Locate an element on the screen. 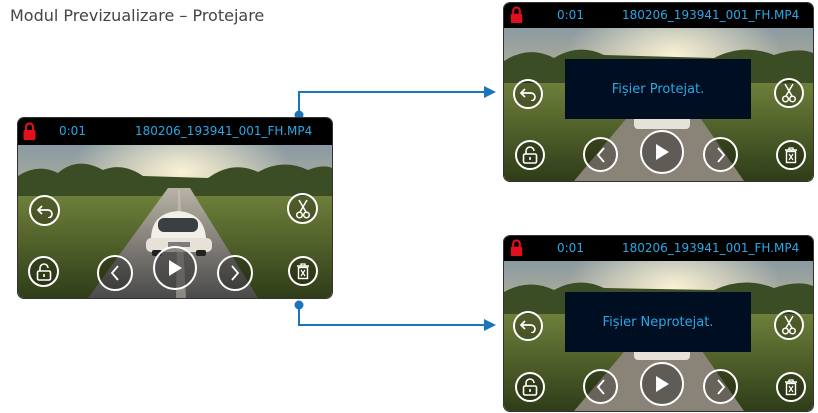  protected-message-box: Fișier Protejat. is located at coordinates (658, 89).